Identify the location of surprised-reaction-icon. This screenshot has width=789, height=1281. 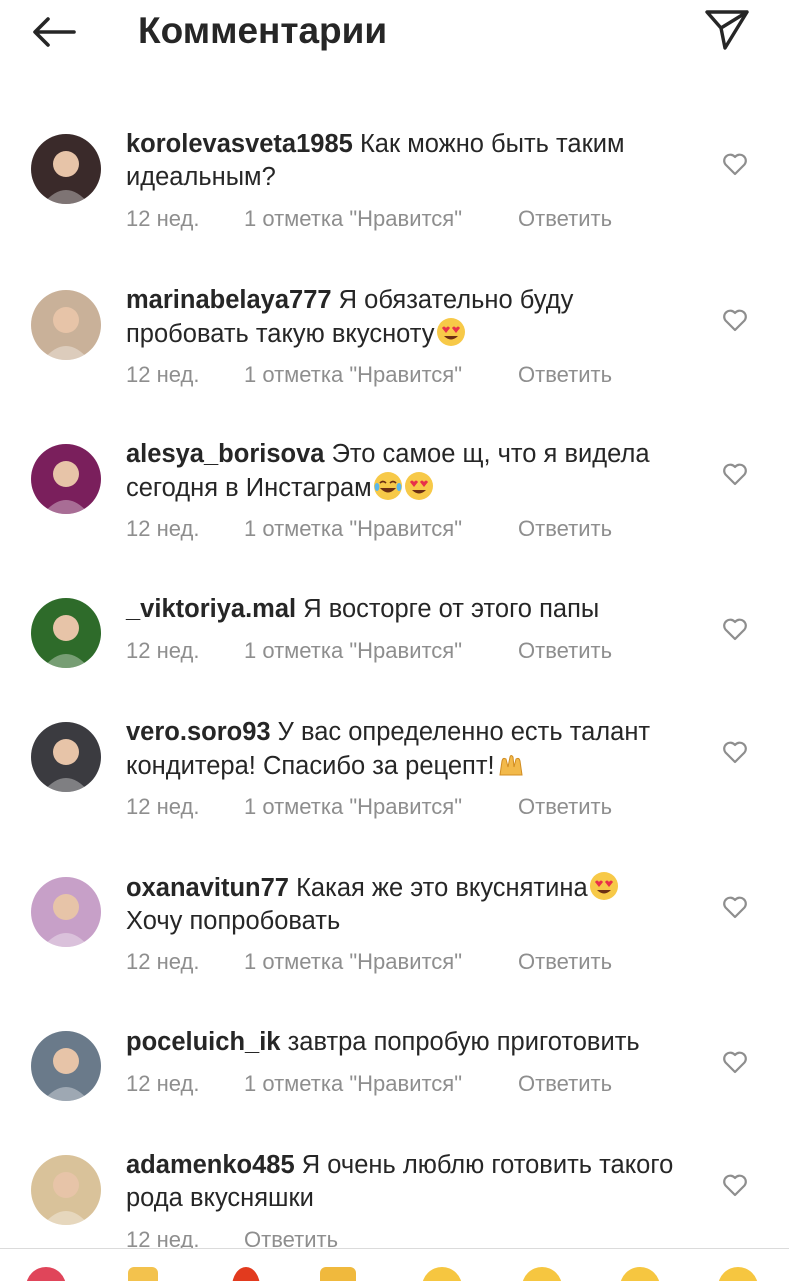
(640, 1274).